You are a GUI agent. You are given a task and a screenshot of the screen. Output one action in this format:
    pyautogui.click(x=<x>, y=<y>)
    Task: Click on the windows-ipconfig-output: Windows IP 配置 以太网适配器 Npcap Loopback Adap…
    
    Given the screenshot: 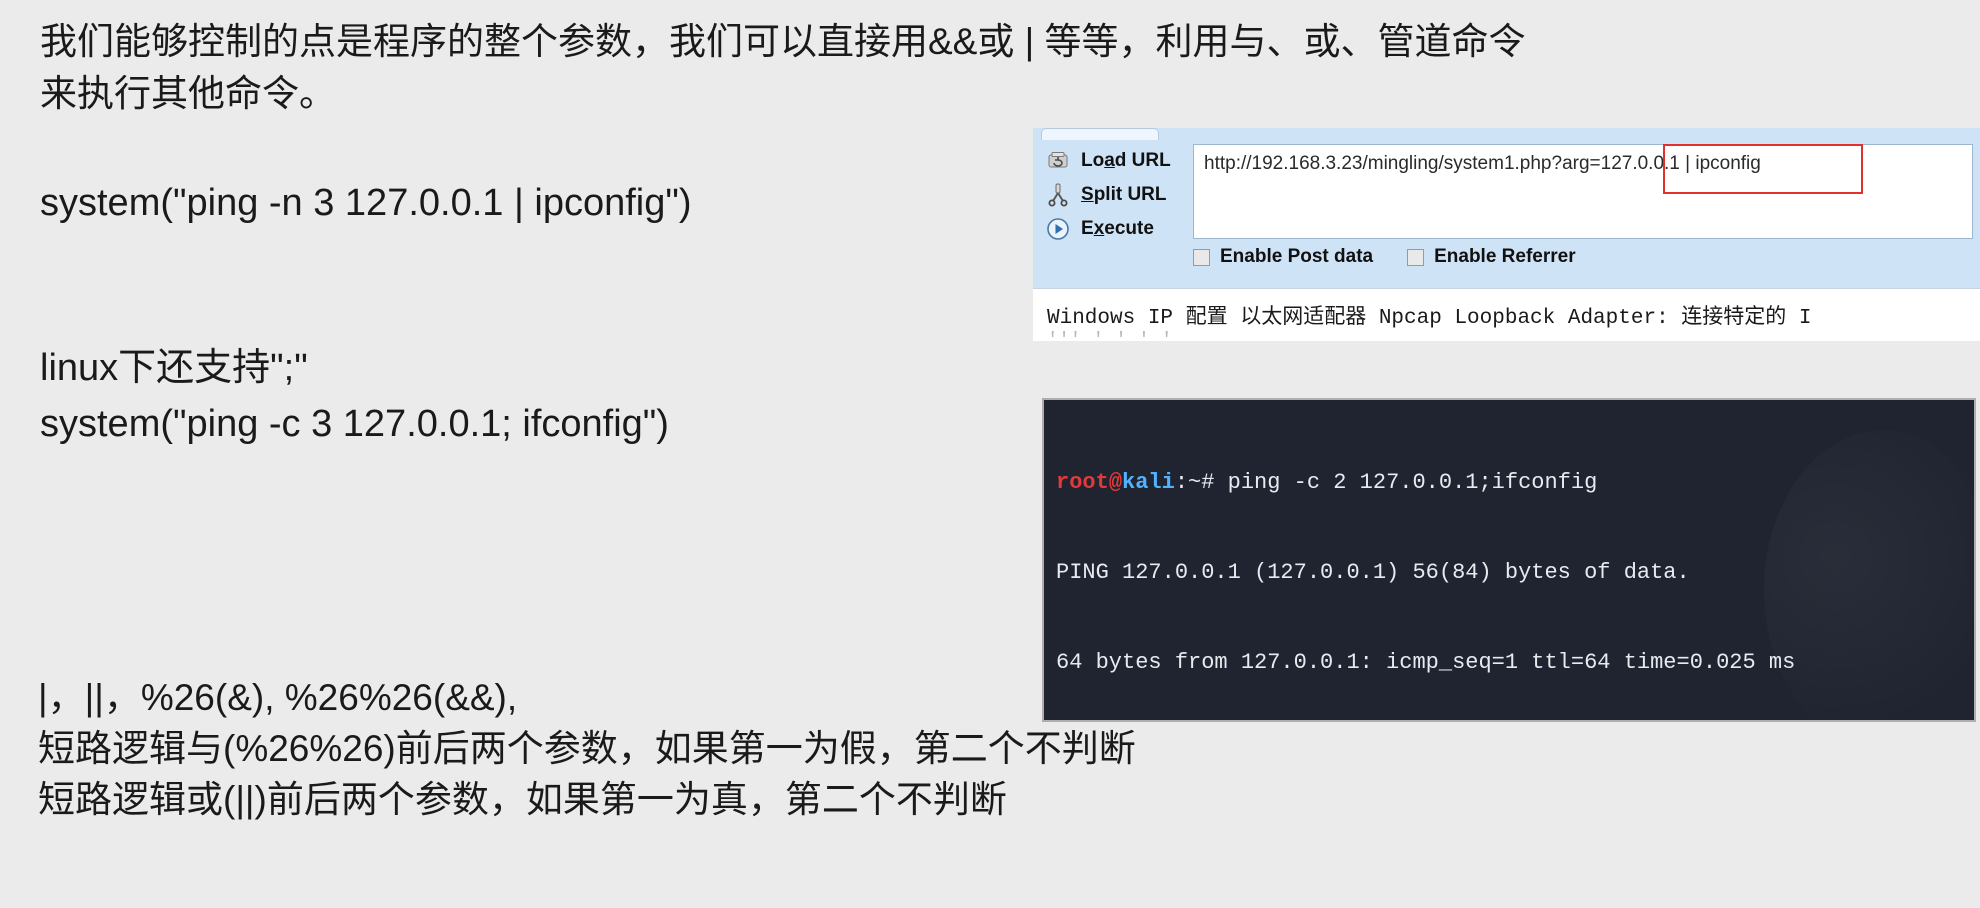 What is the action you would take?
    pyautogui.click(x=1506, y=314)
    